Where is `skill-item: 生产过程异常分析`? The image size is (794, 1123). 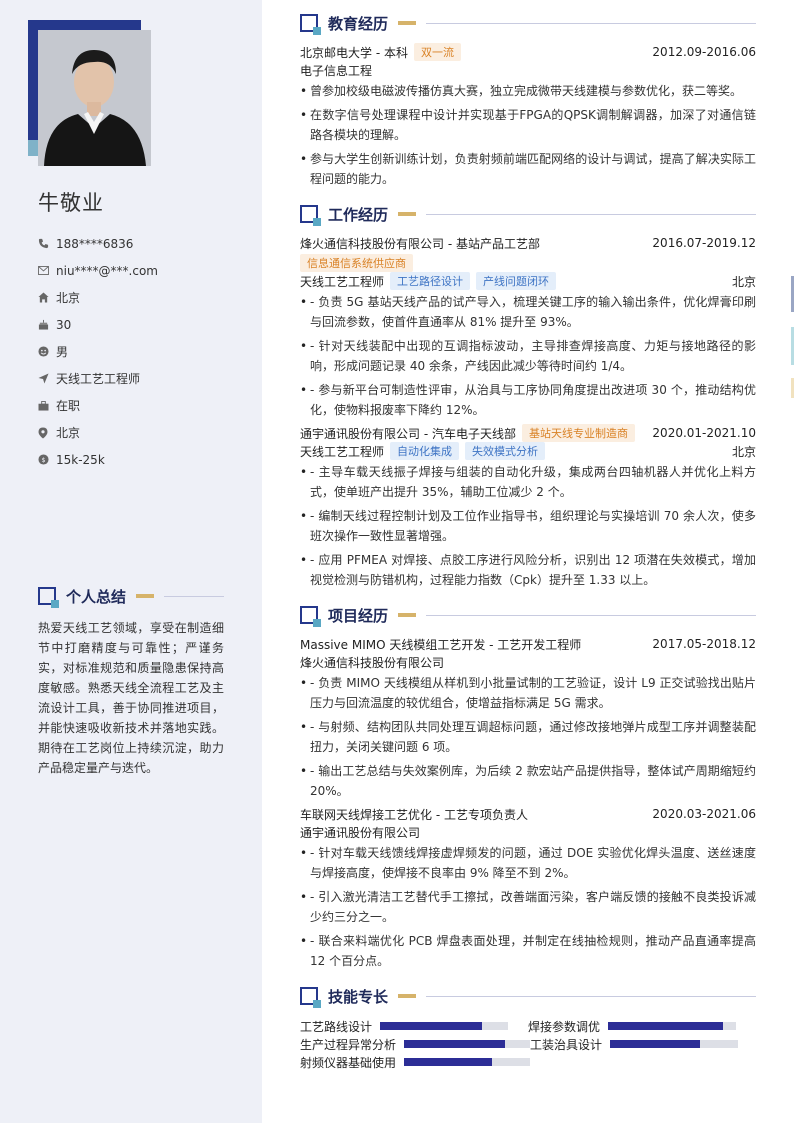
skill-item: 生产过程异常分析 is located at coordinates (415, 1044).